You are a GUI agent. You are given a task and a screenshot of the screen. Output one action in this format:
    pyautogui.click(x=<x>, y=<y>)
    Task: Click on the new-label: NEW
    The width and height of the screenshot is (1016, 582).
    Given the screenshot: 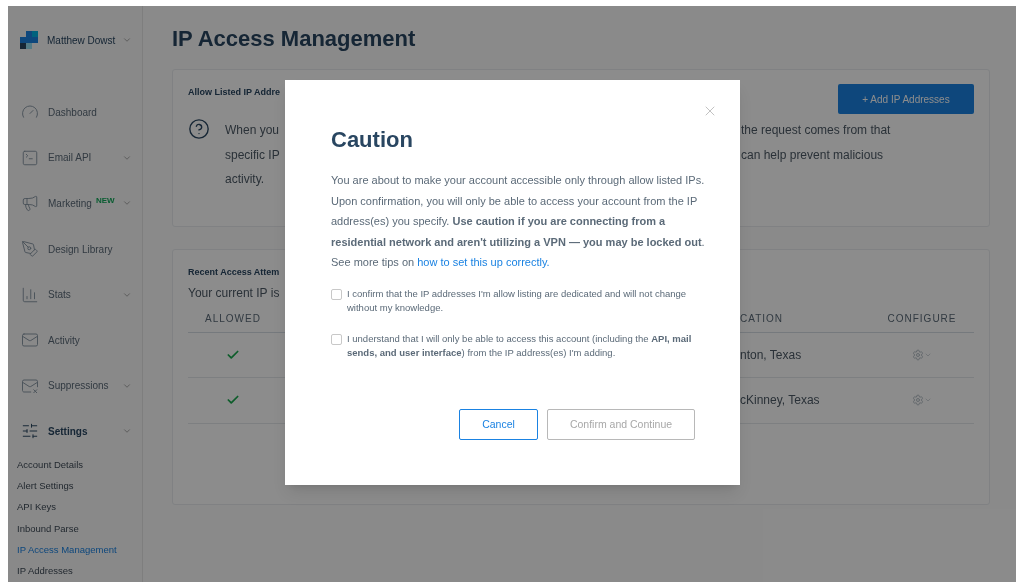 What is the action you would take?
    pyautogui.click(x=105, y=201)
    